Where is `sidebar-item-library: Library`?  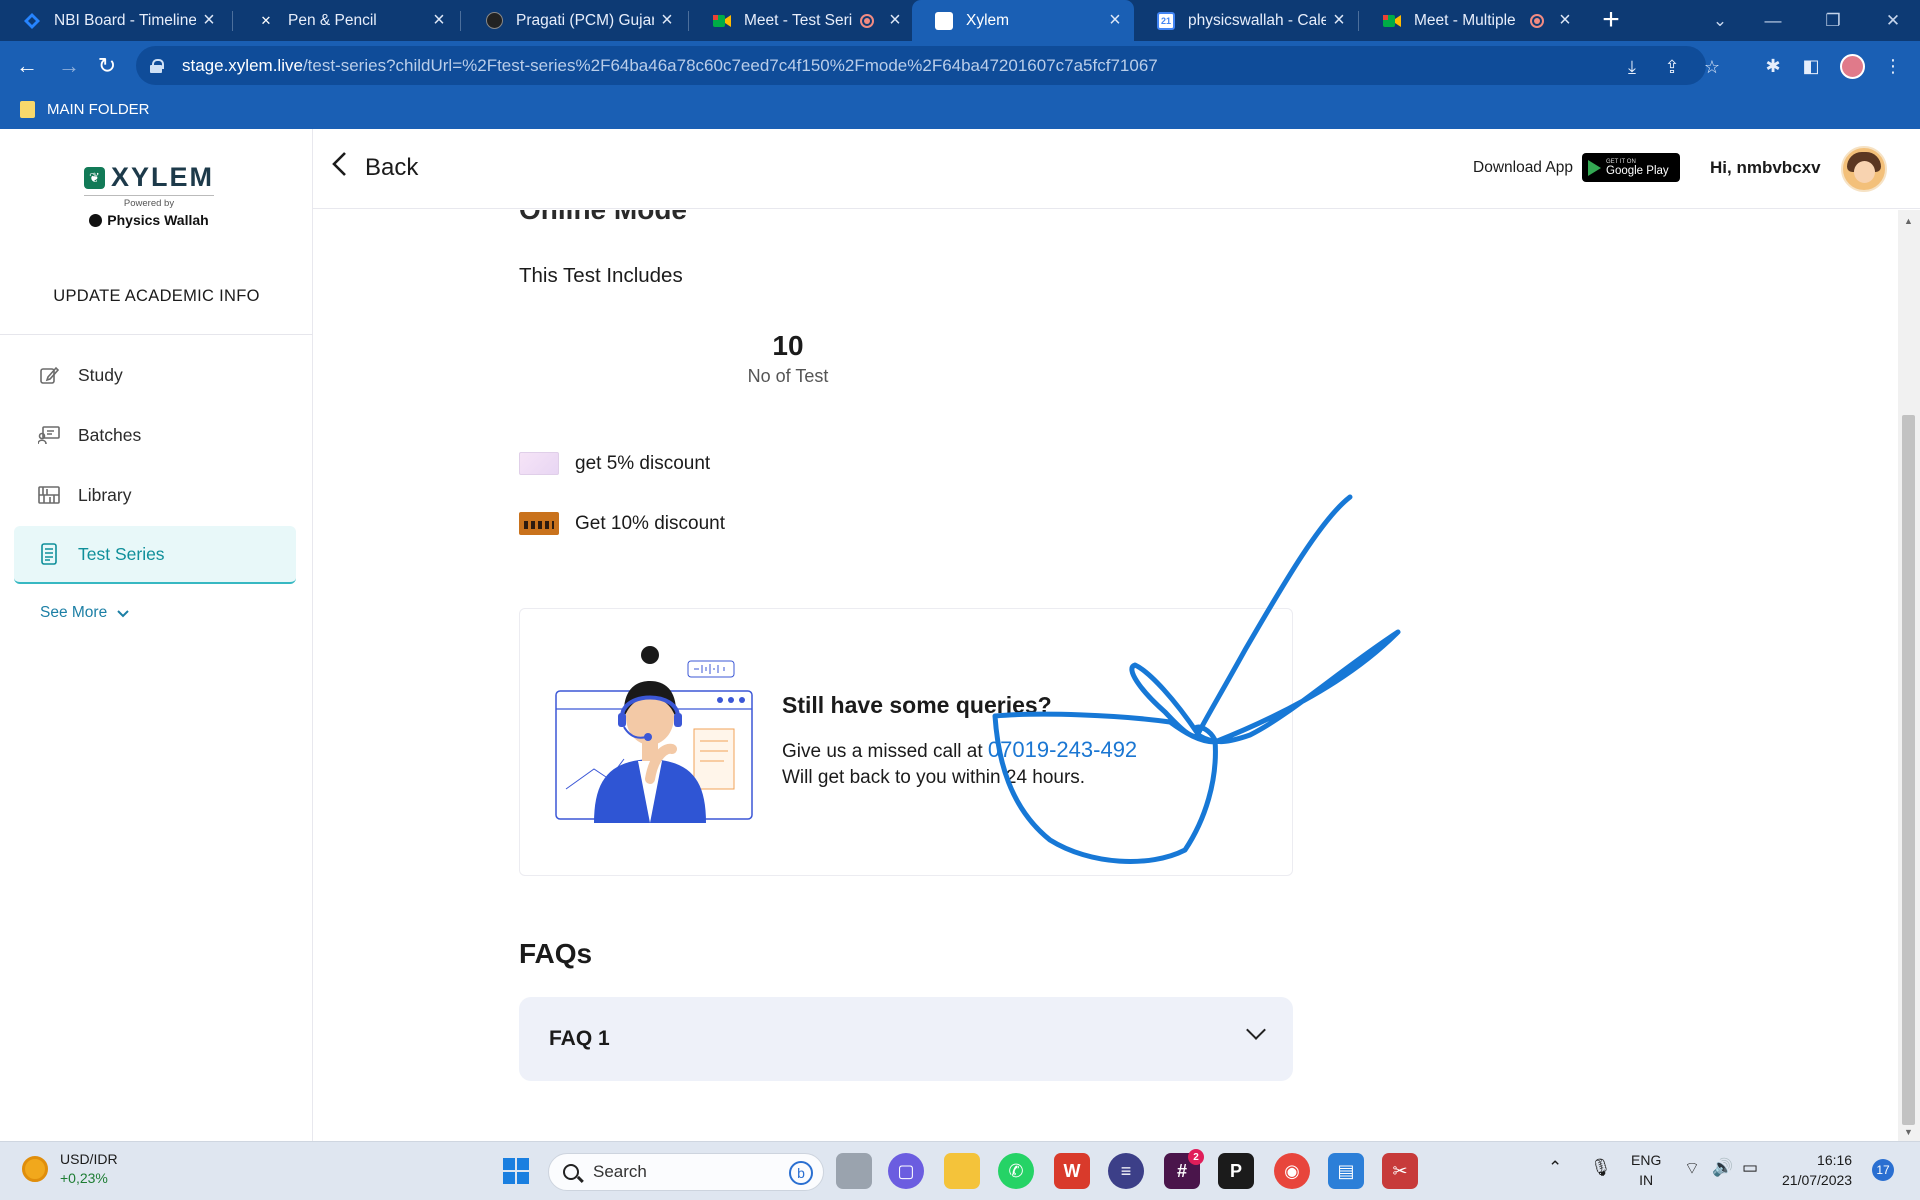 sidebar-item-library: Library is located at coordinates (155, 495).